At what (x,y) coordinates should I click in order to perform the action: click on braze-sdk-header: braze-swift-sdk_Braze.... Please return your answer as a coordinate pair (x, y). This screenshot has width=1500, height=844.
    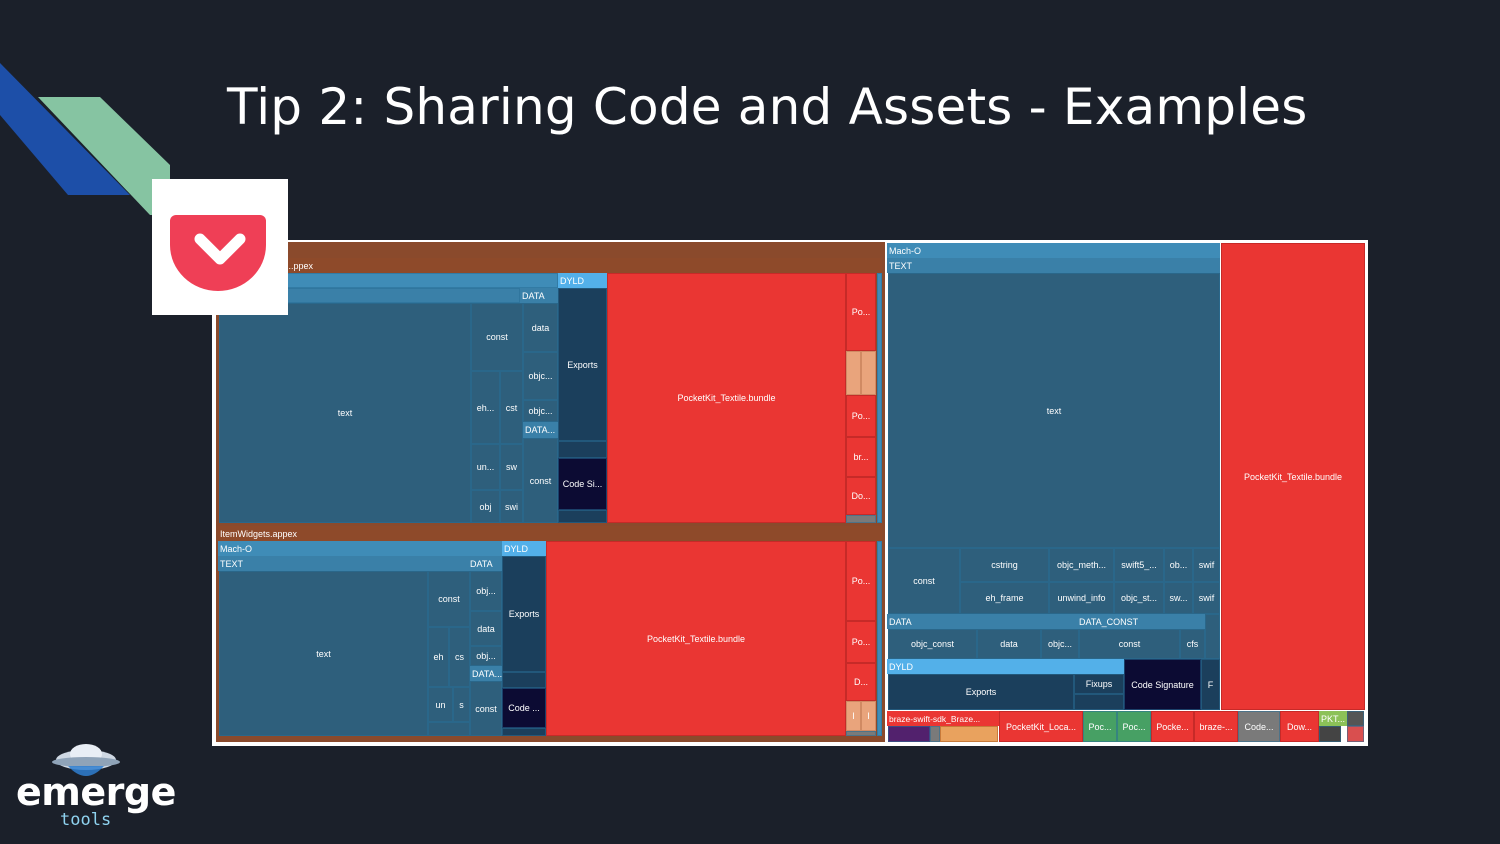
    Looking at the image, I should click on (943, 718).